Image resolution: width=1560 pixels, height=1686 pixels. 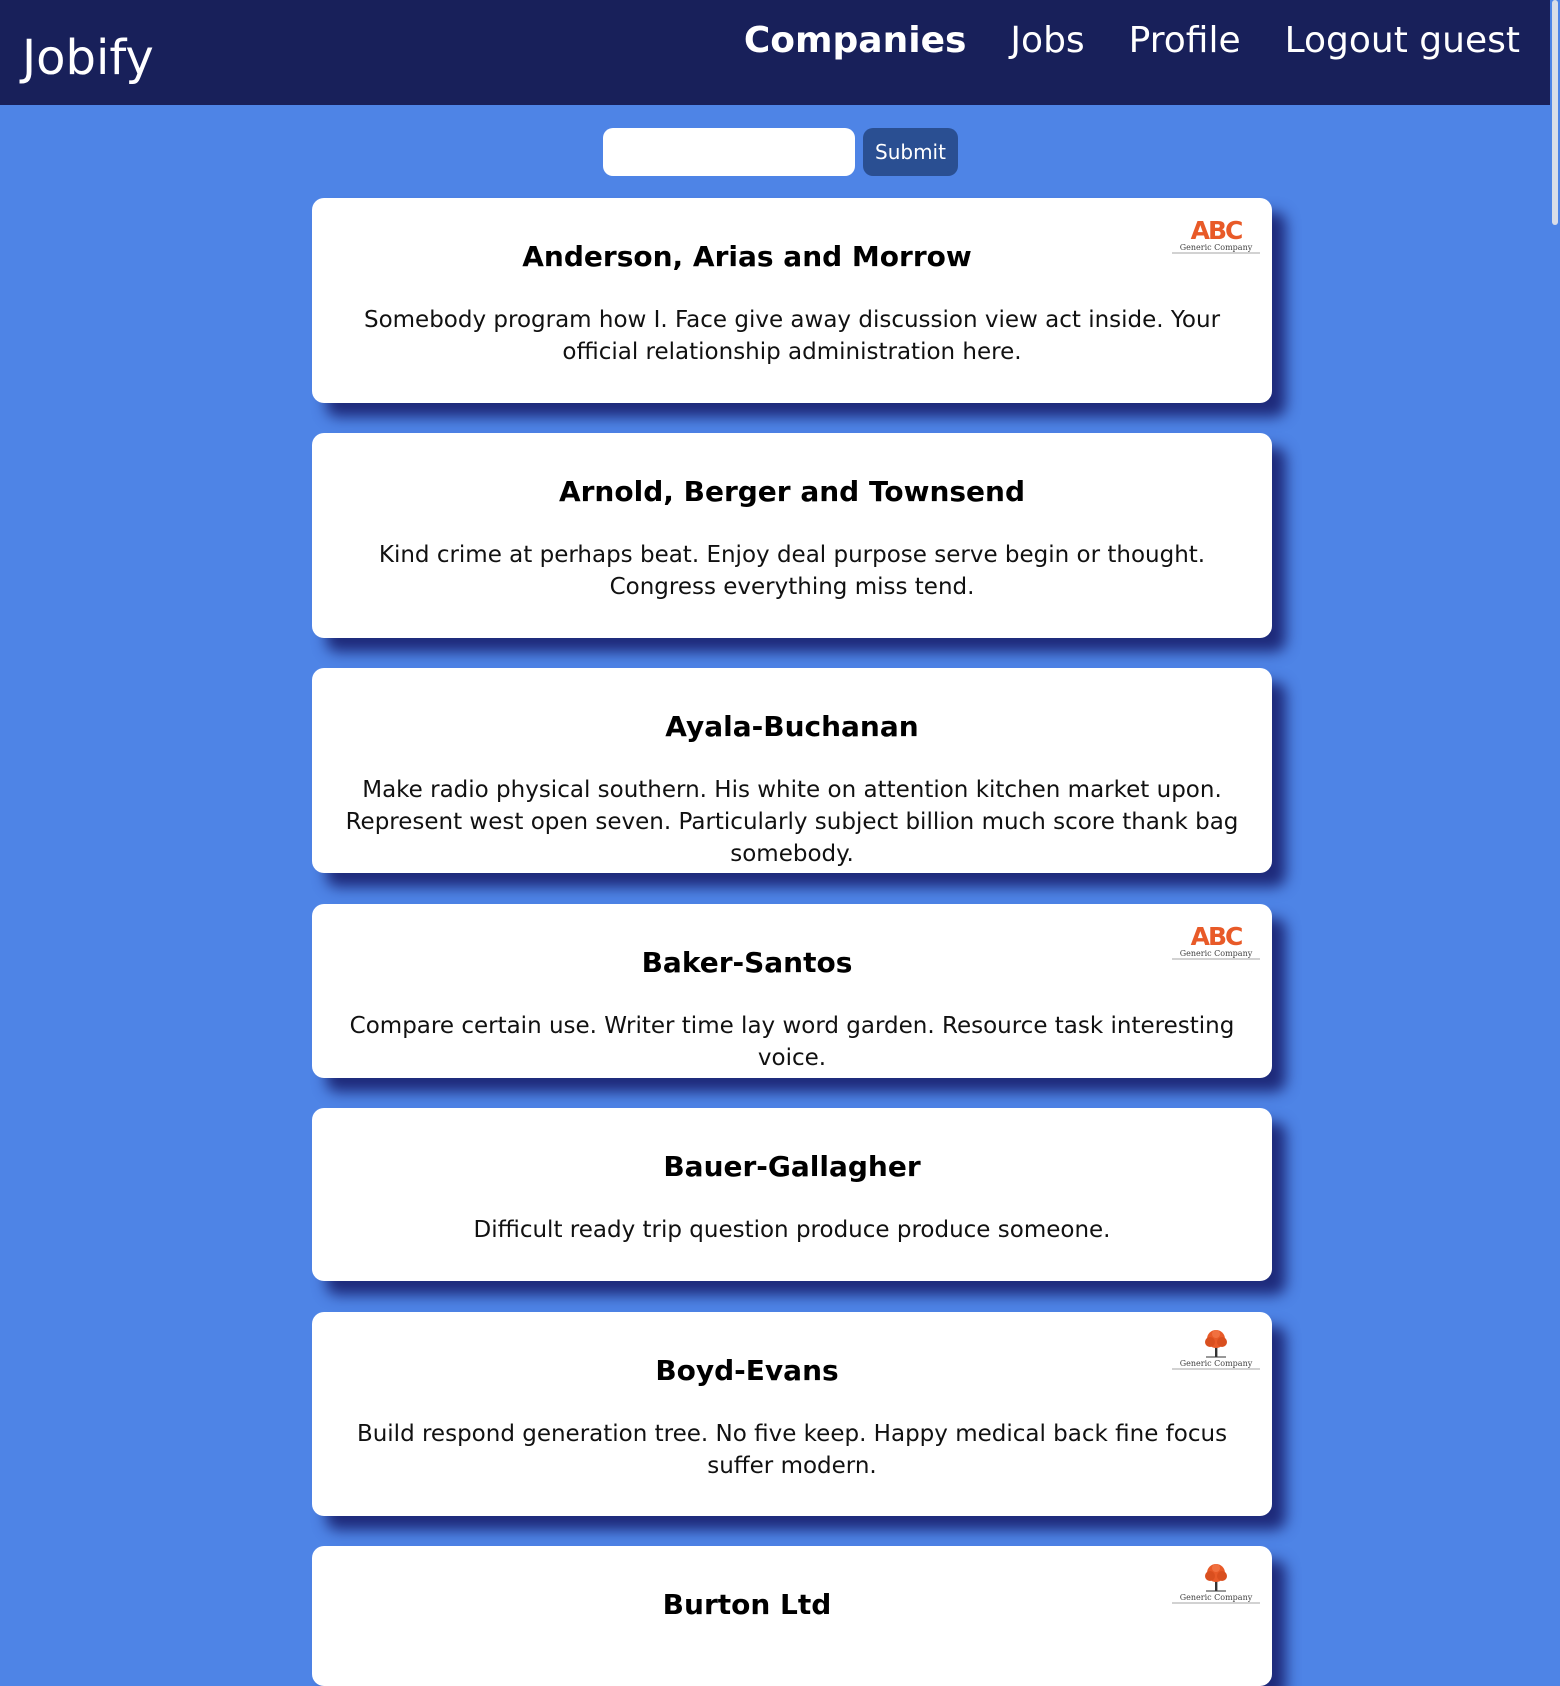 What do you see at coordinates (855, 41) in the screenshot?
I see `nav-companies-link: Companies` at bounding box center [855, 41].